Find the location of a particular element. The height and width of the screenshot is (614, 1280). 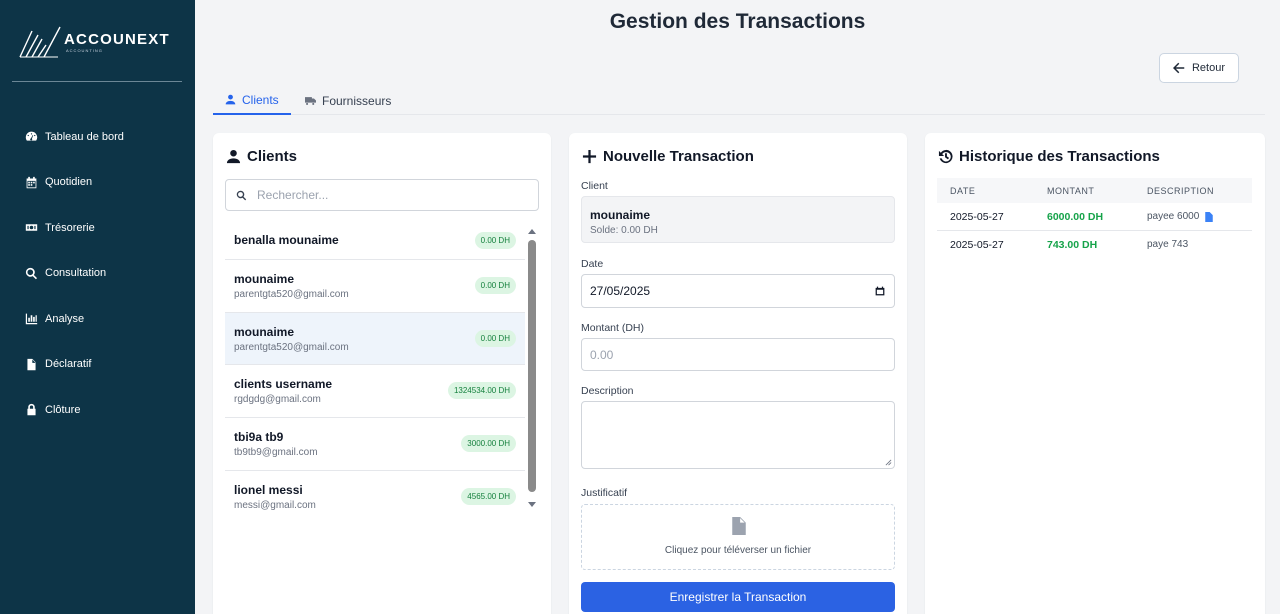

chart-icon is located at coordinates (31, 318).